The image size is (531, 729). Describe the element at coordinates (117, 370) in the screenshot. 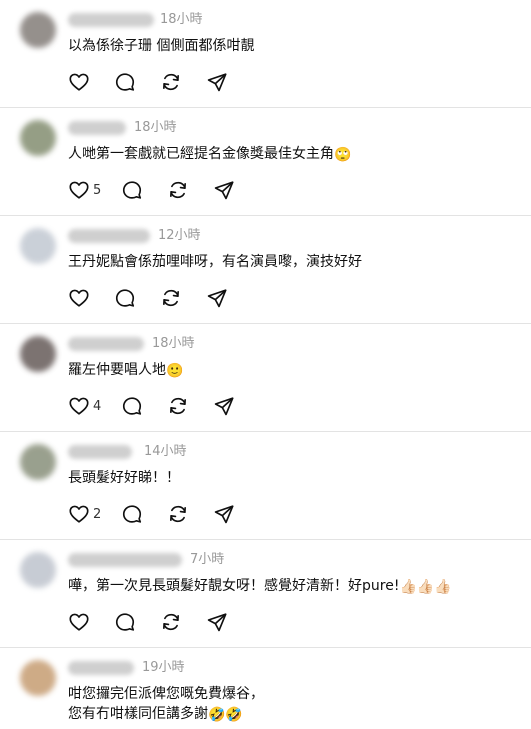

I see `comment-text-line: 羅左仲要唱人地` at that location.